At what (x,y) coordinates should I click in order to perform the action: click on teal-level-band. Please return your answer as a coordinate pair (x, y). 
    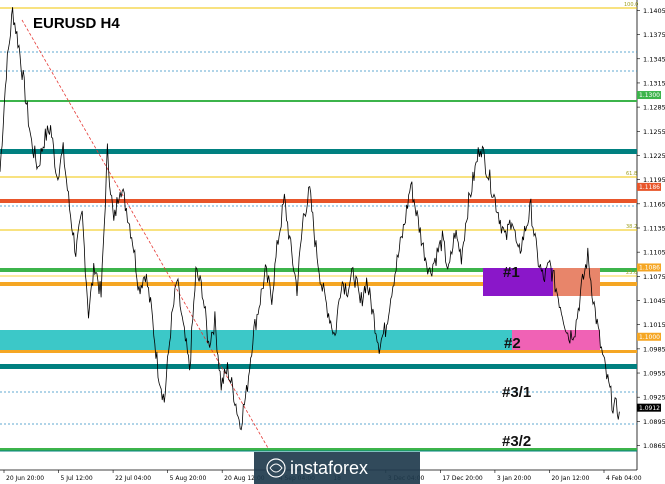
    Looking at the image, I should click on (318, 151).